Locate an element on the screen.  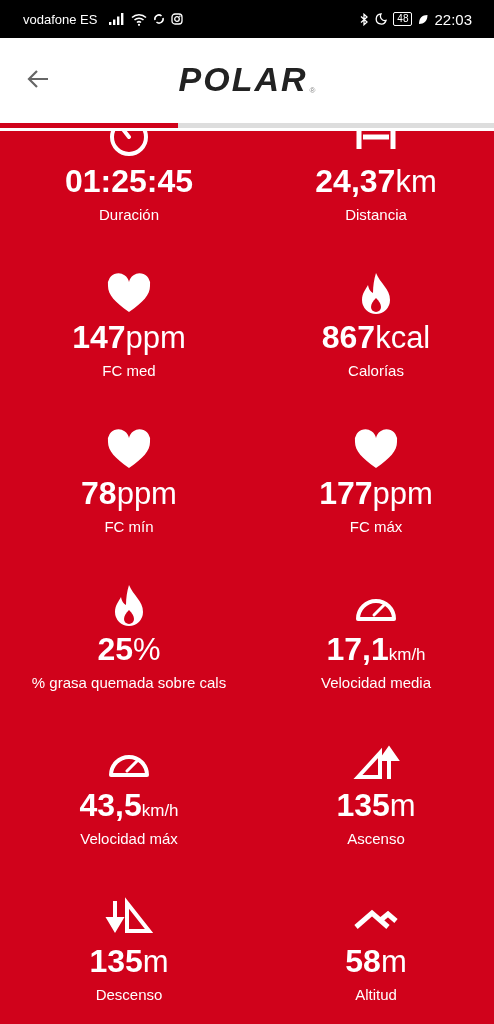
camera-icon is located at coordinates (177, 19).